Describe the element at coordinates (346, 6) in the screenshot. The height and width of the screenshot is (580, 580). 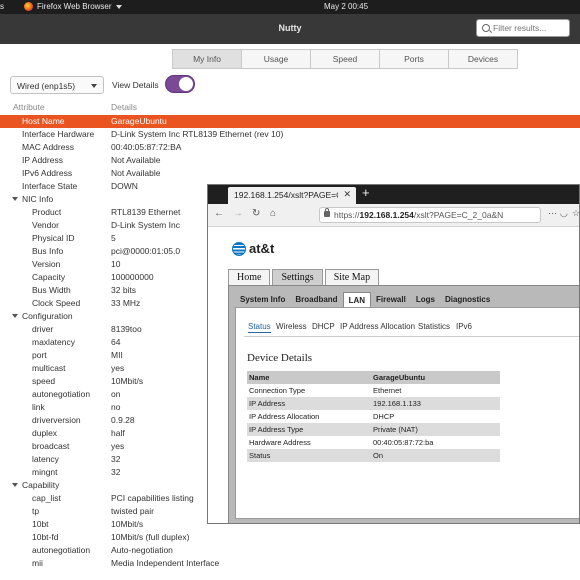
I see `clock: May 2 00:45` at that location.